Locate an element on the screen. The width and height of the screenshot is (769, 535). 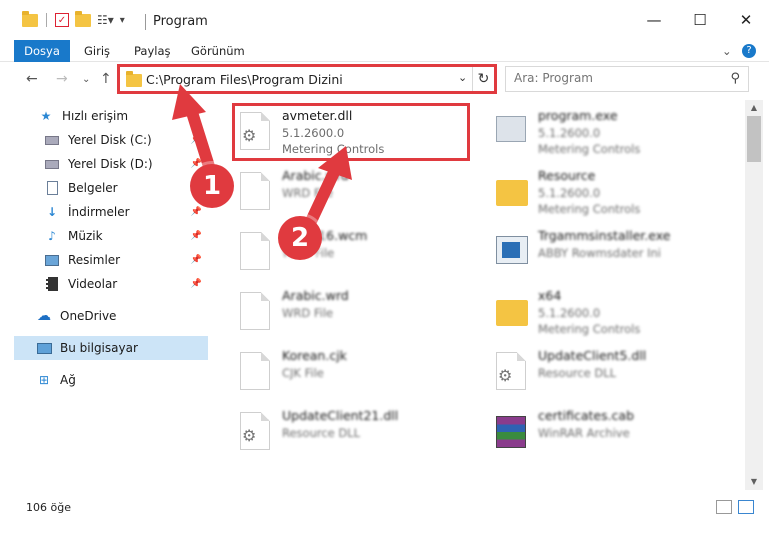
search-icon: ⚲ is located at coordinates (735, 78).